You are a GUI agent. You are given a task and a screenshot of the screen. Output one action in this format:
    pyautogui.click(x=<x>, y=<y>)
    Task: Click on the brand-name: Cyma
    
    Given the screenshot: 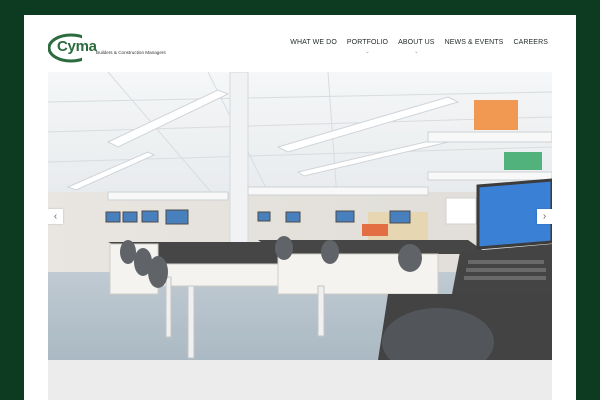 What is the action you would take?
    pyautogui.click(x=77, y=46)
    